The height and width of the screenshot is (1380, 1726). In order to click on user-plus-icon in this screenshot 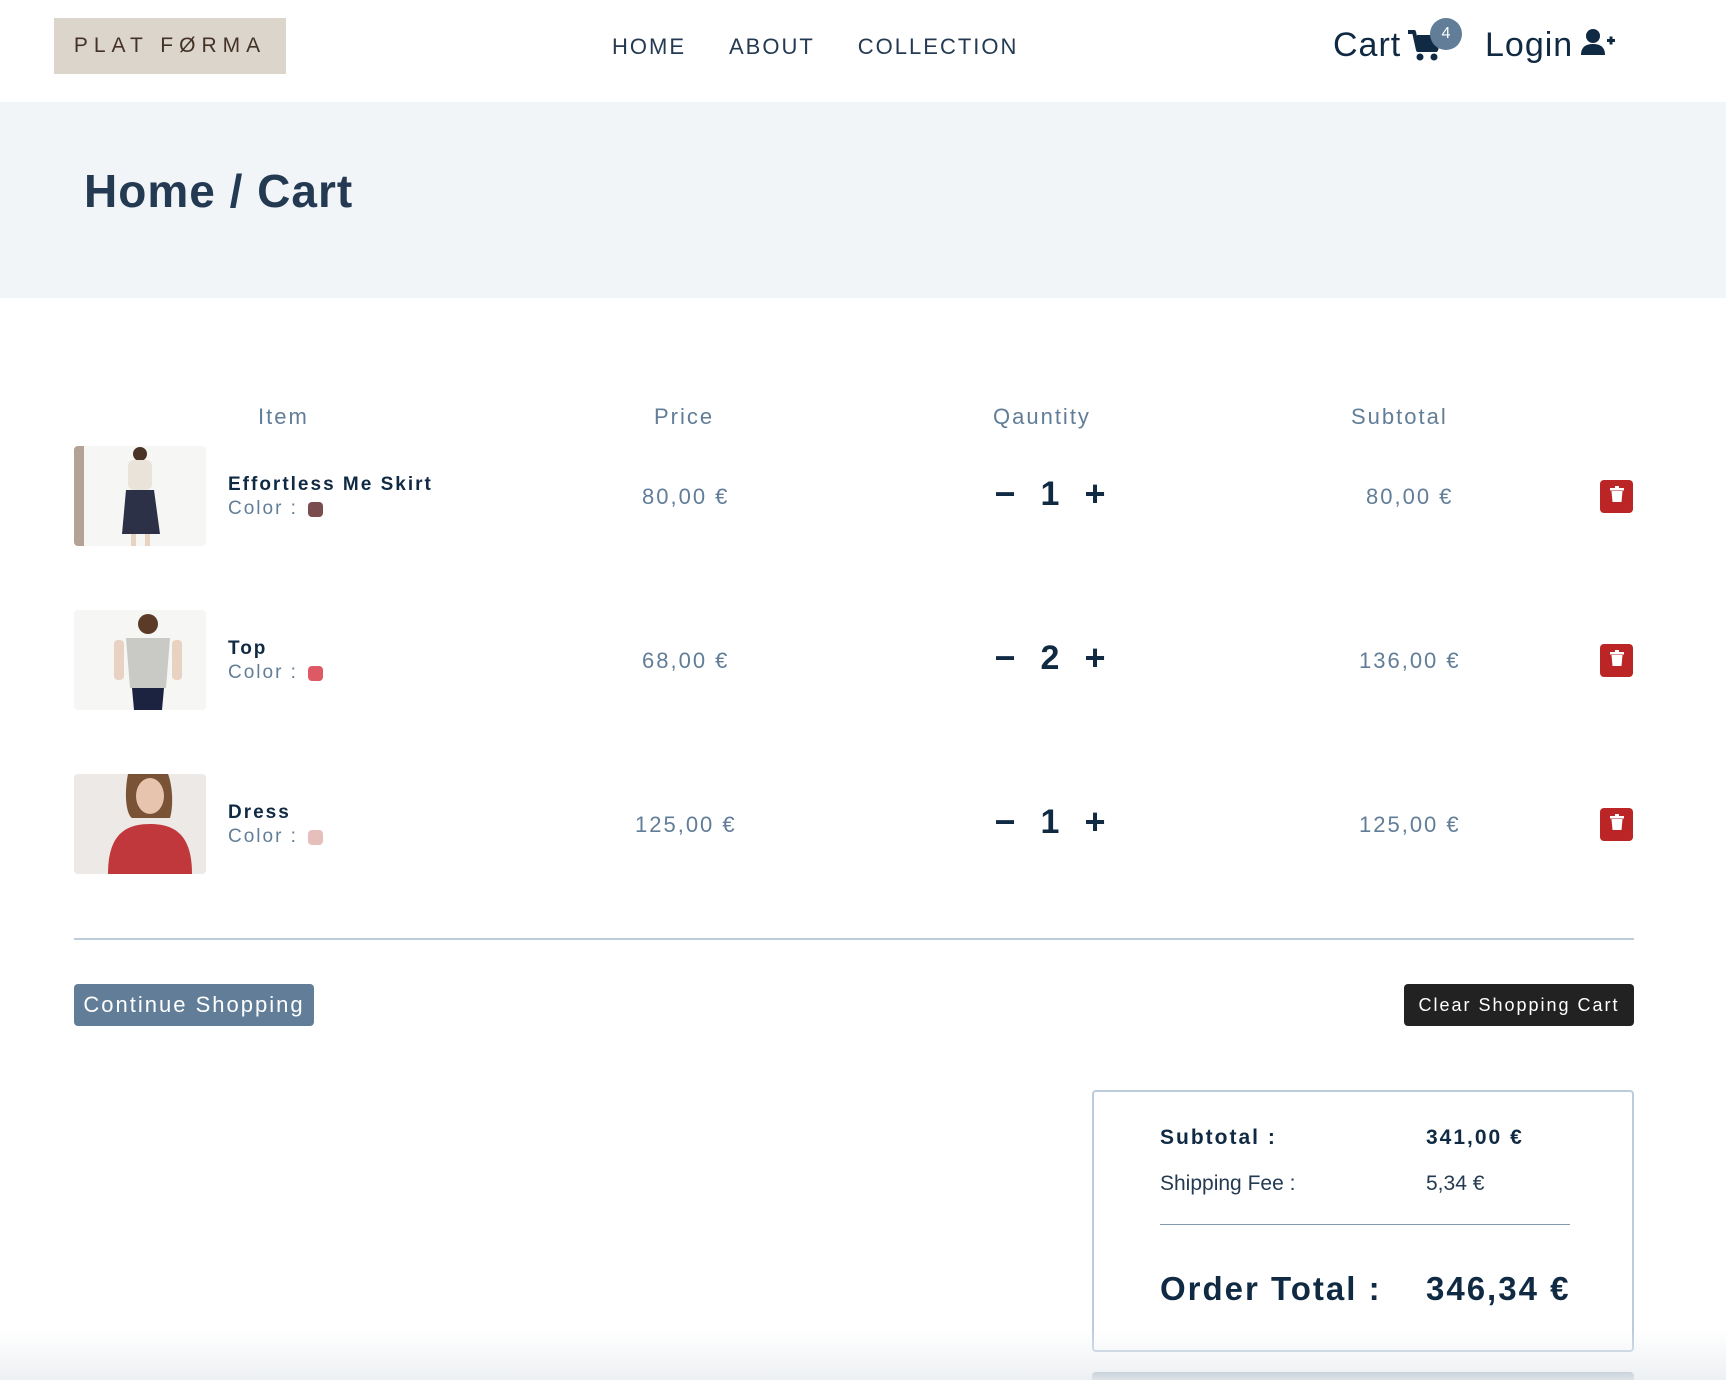, I will do `click(1598, 45)`.